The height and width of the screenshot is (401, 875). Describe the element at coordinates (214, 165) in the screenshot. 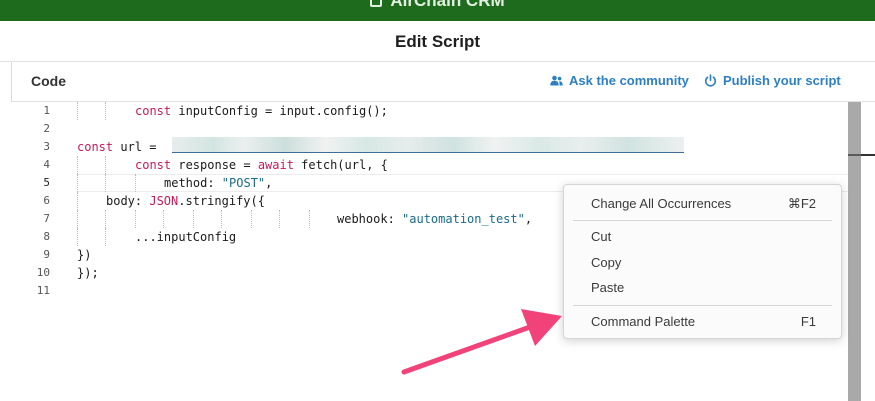

I see `code-token: response =` at that location.